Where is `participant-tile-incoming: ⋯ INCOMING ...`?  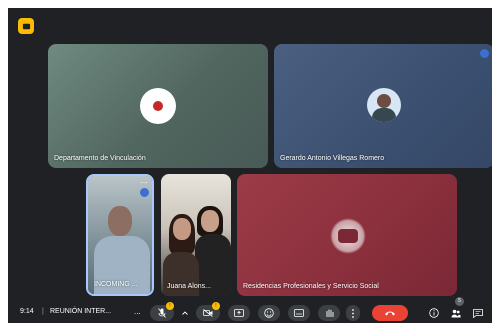 participant-tile-incoming: ⋯ INCOMING ... is located at coordinates (120, 235).